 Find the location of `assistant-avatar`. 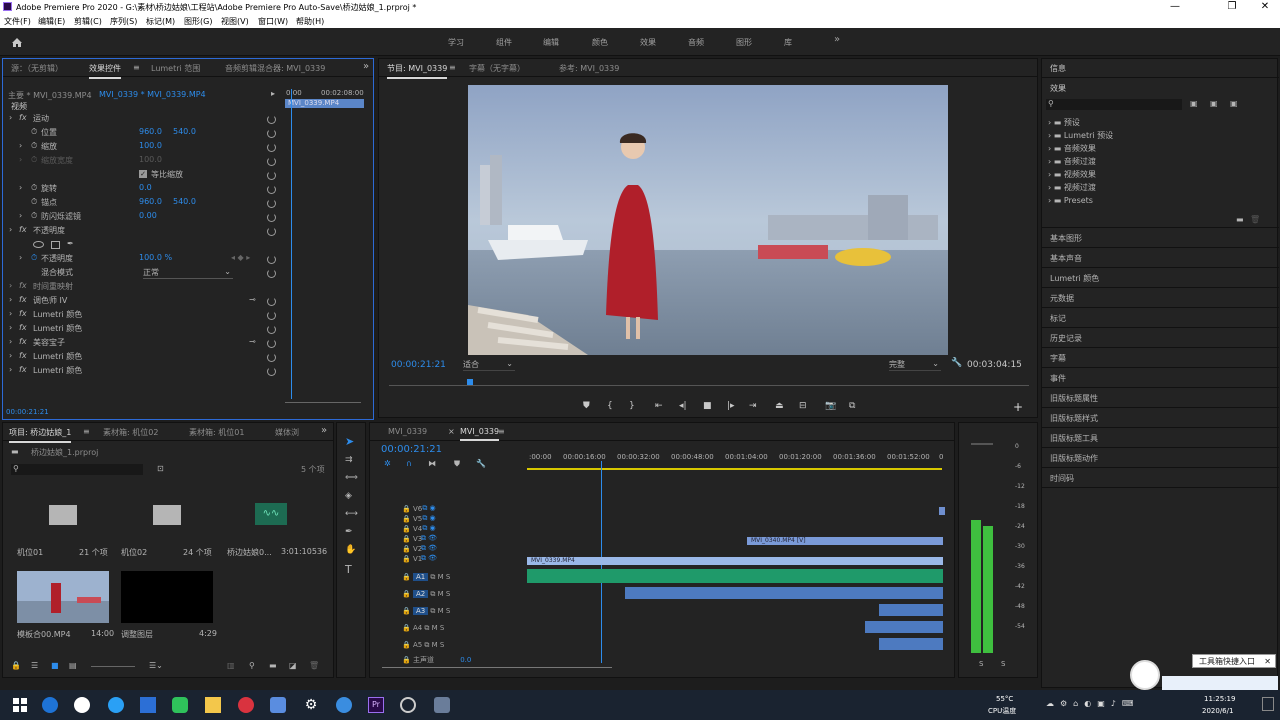

assistant-avatar is located at coordinates (1145, 675).